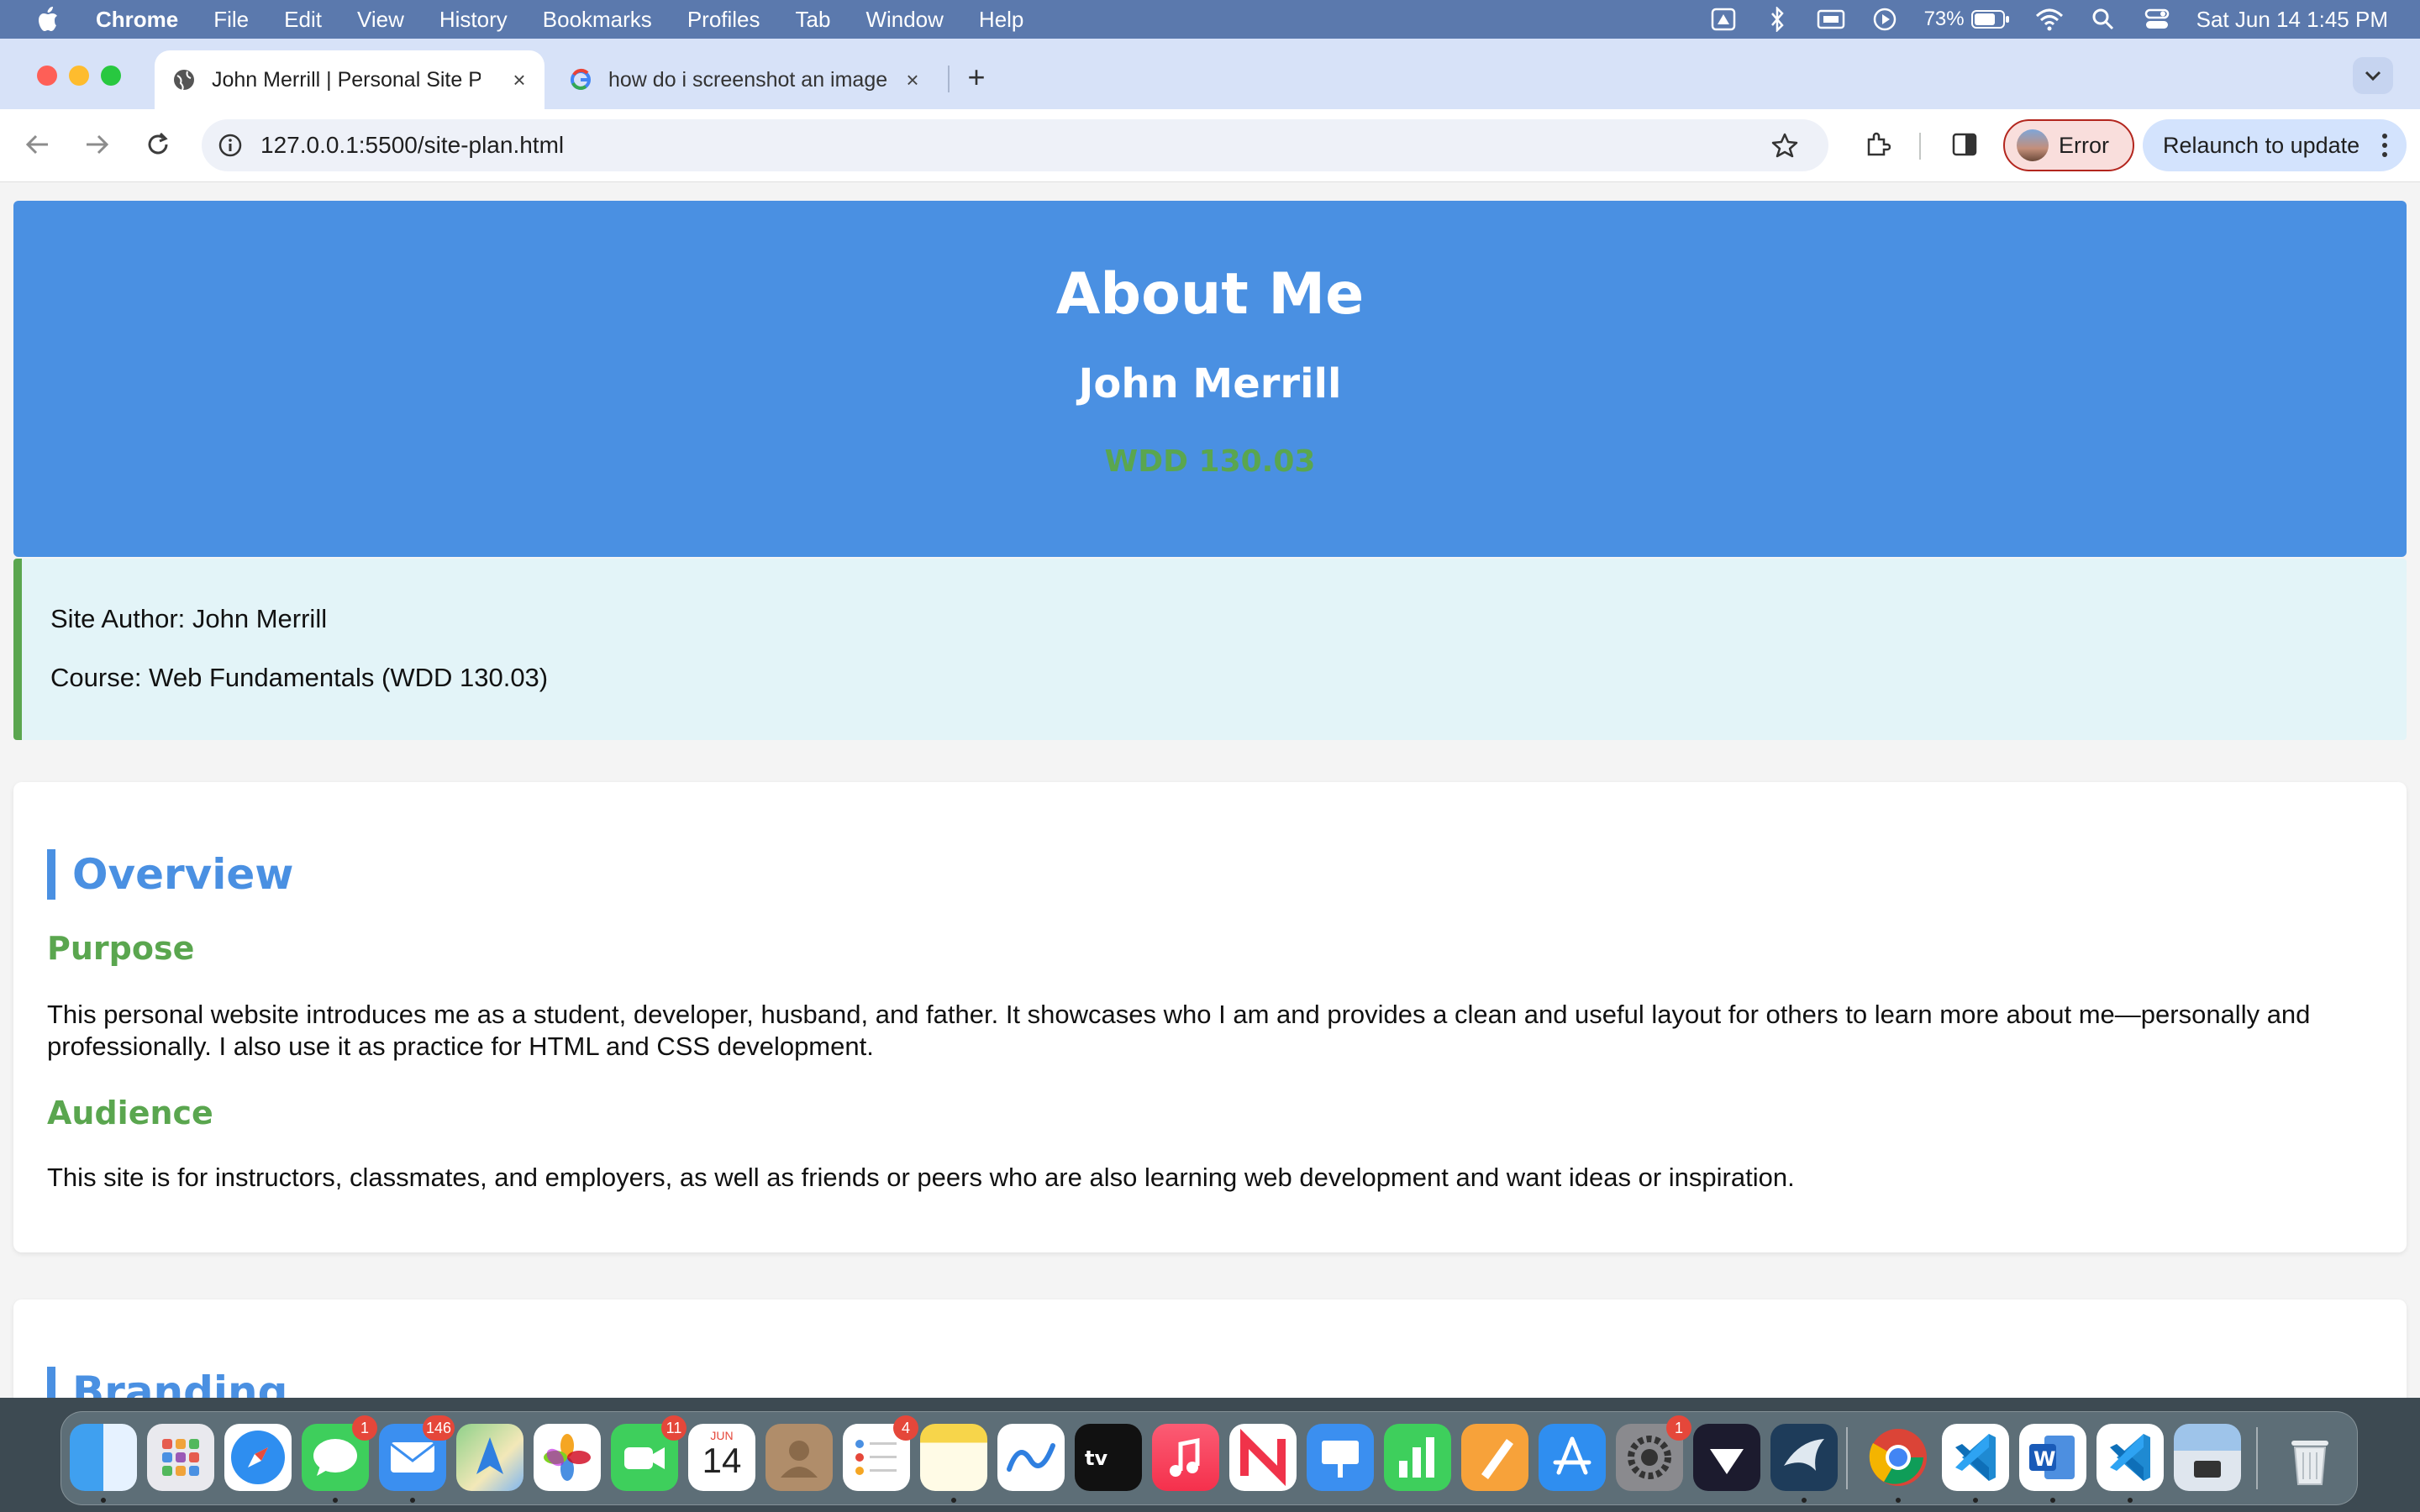 The height and width of the screenshot is (1512, 2420). I want to click on google-drive-icon, so click(1724, 19).